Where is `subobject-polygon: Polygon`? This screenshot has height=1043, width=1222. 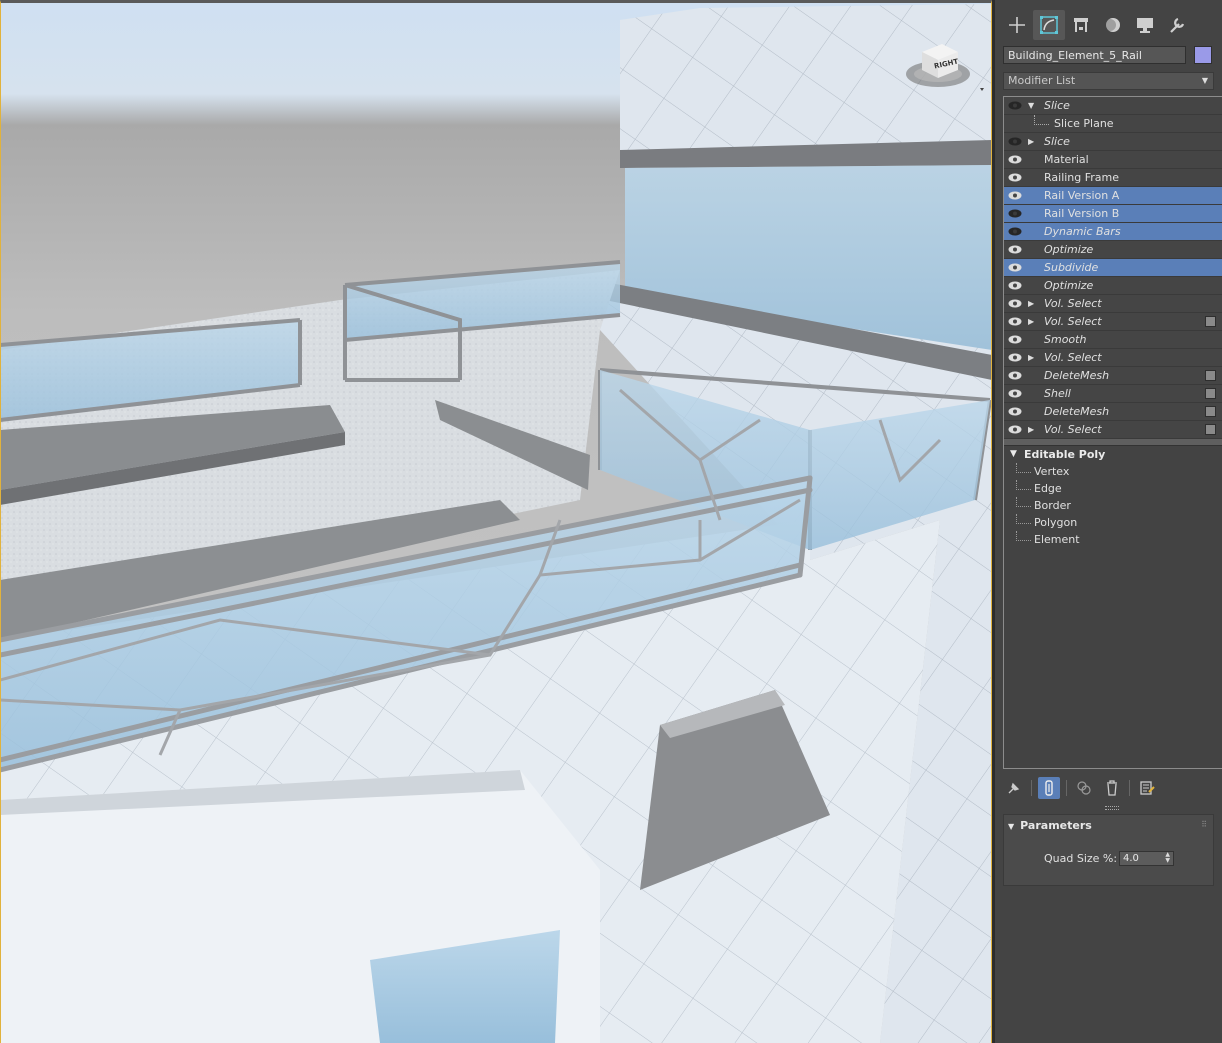 subobject-polygon: Polygon is located at coordinates (1113, 522).